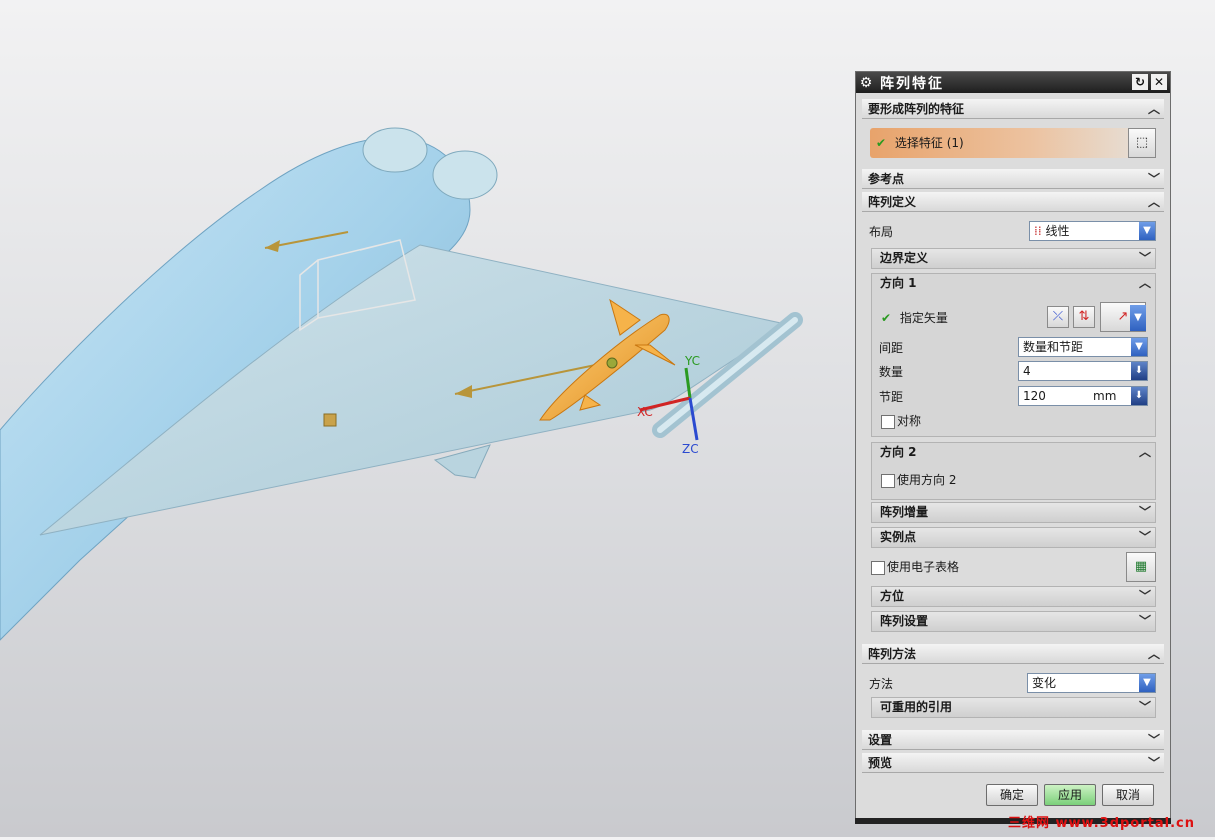 The image size is (1215, 840). Describe the element at coordinates (693, 361) in the screenshot. I see `axis-y-label: YC` at that location.